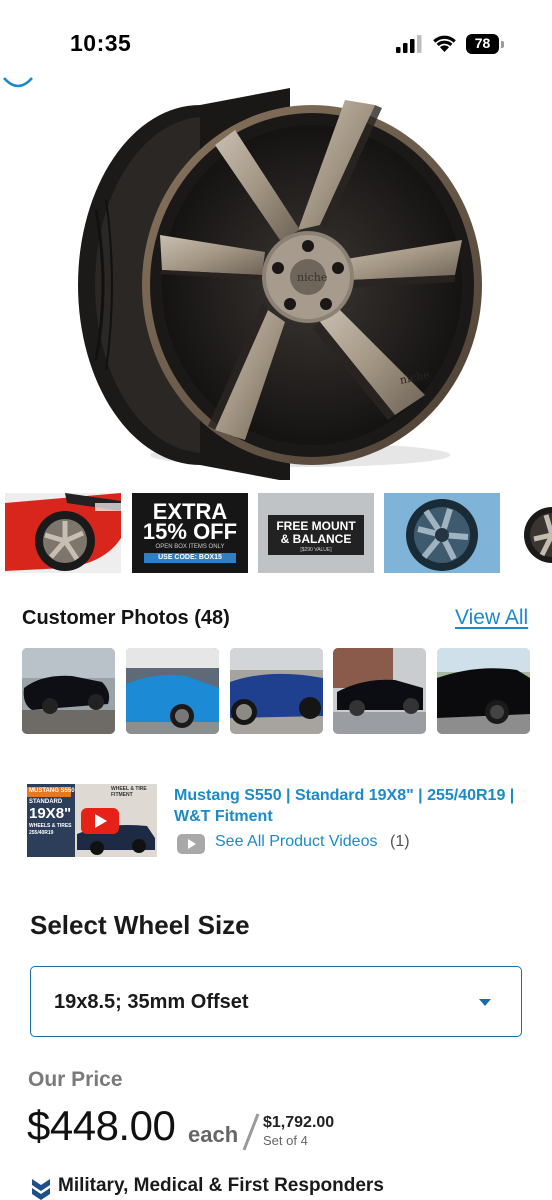 This screenshot has height=1200, width=552. I want to click on price-unit: each, so click(213, 1134).